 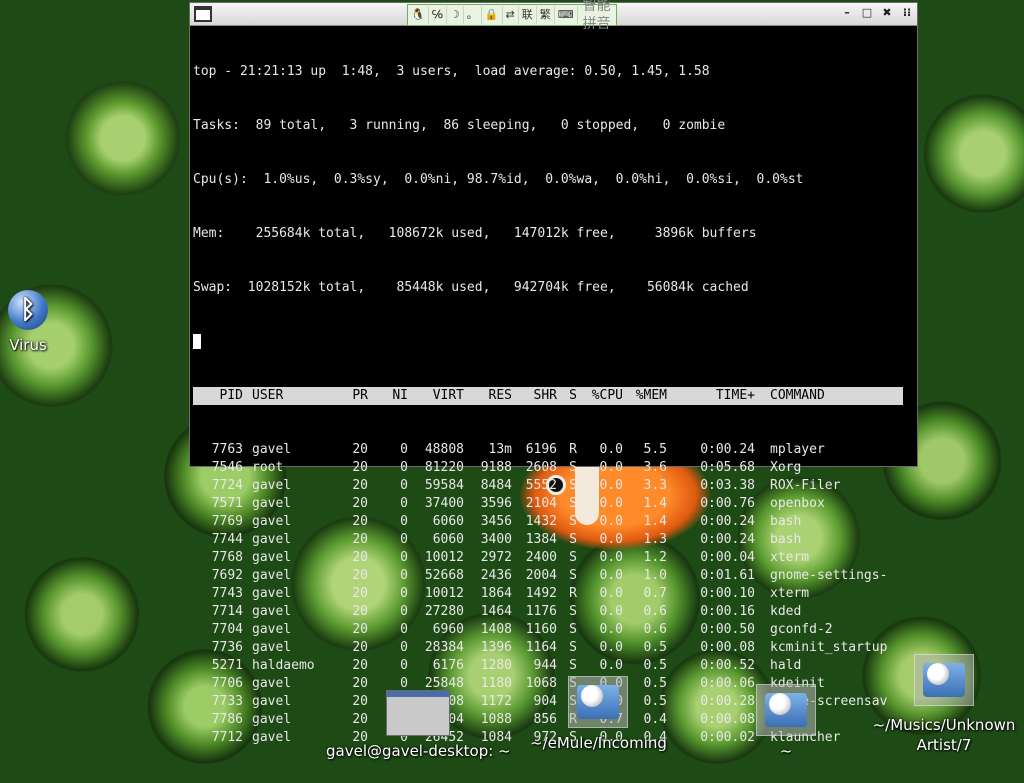 I want to click on cell-mem: 0.6, so click(x=655, y=629).